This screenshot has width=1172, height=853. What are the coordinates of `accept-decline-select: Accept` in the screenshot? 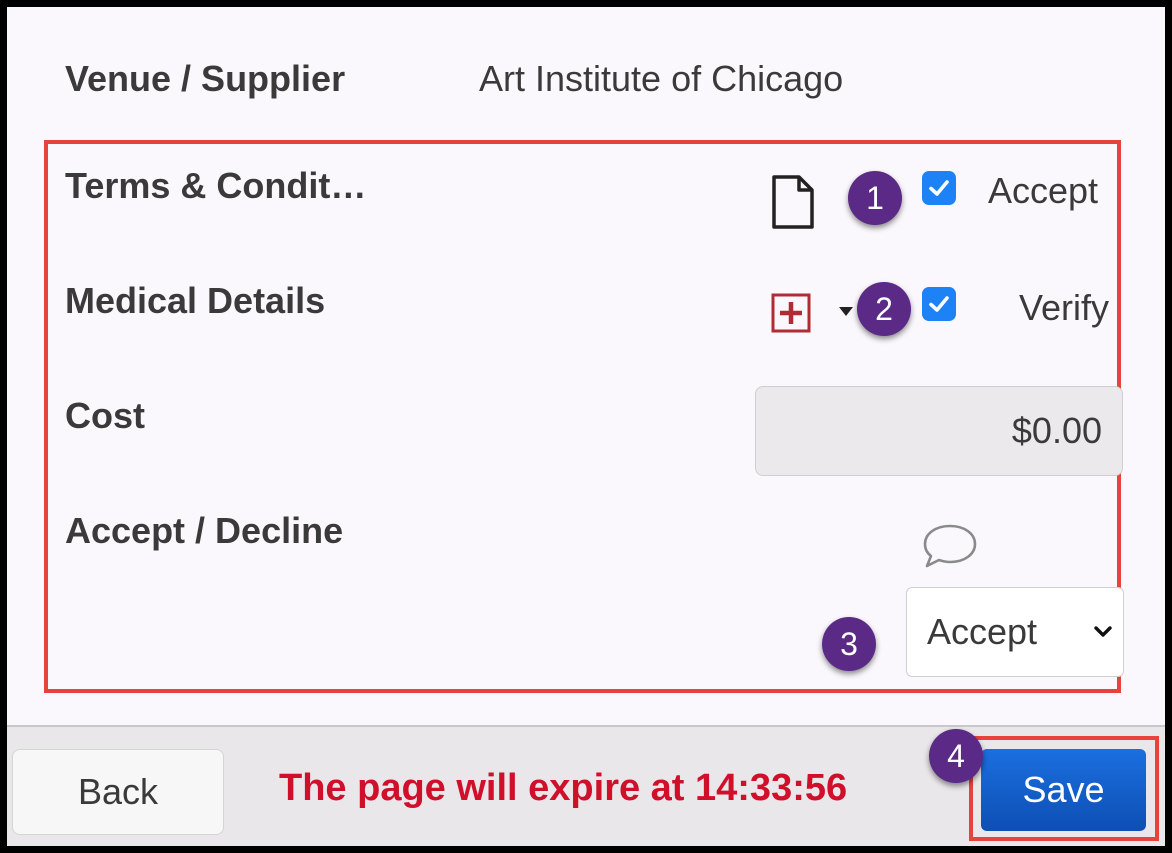 It's located at (1015, 632).